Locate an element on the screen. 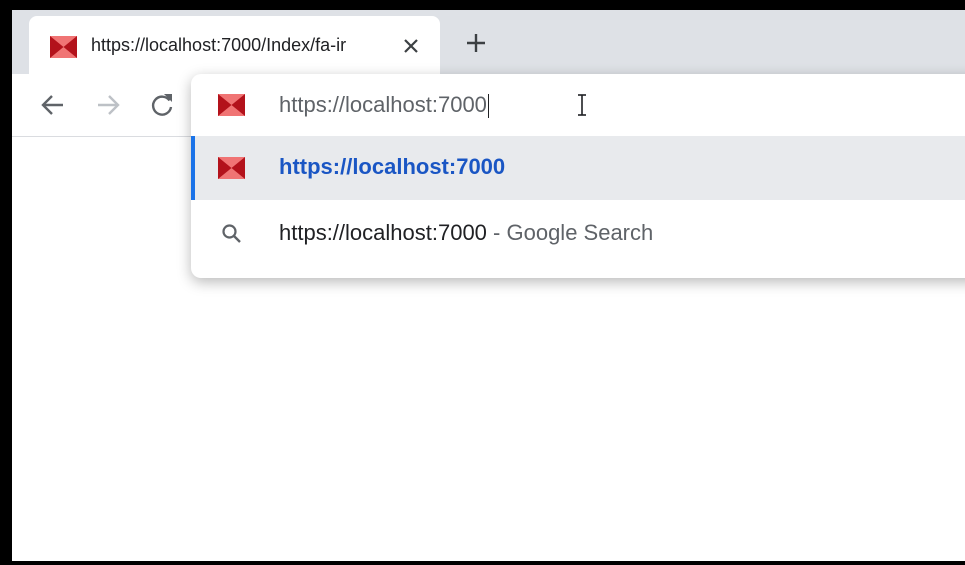 This screenshot has width=965, height=565. selection-accent-bar is located at coordinates (193, 168).